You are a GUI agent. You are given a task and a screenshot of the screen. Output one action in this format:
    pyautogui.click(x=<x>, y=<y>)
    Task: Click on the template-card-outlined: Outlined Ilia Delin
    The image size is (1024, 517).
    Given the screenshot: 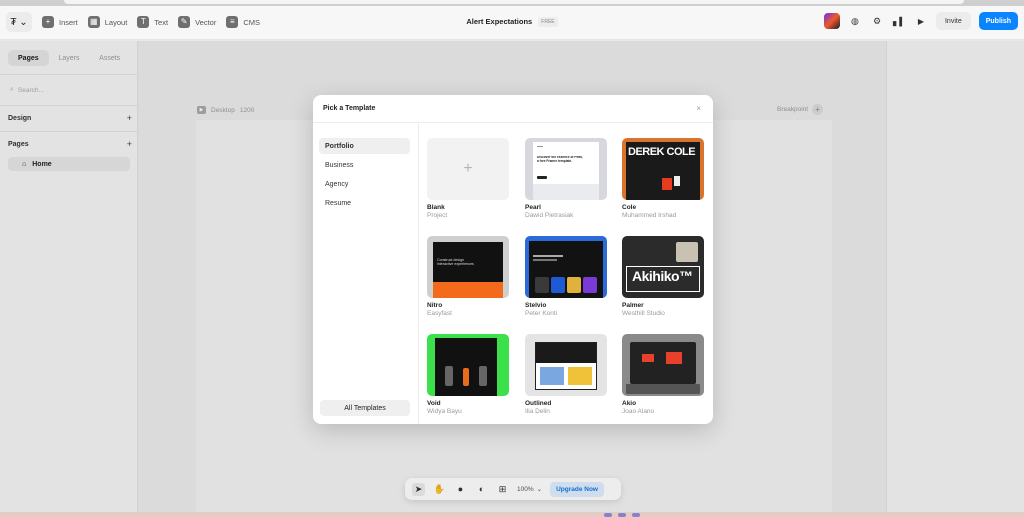 What is the action you would take?
    pyautogui.click(x=566, y=374)
    